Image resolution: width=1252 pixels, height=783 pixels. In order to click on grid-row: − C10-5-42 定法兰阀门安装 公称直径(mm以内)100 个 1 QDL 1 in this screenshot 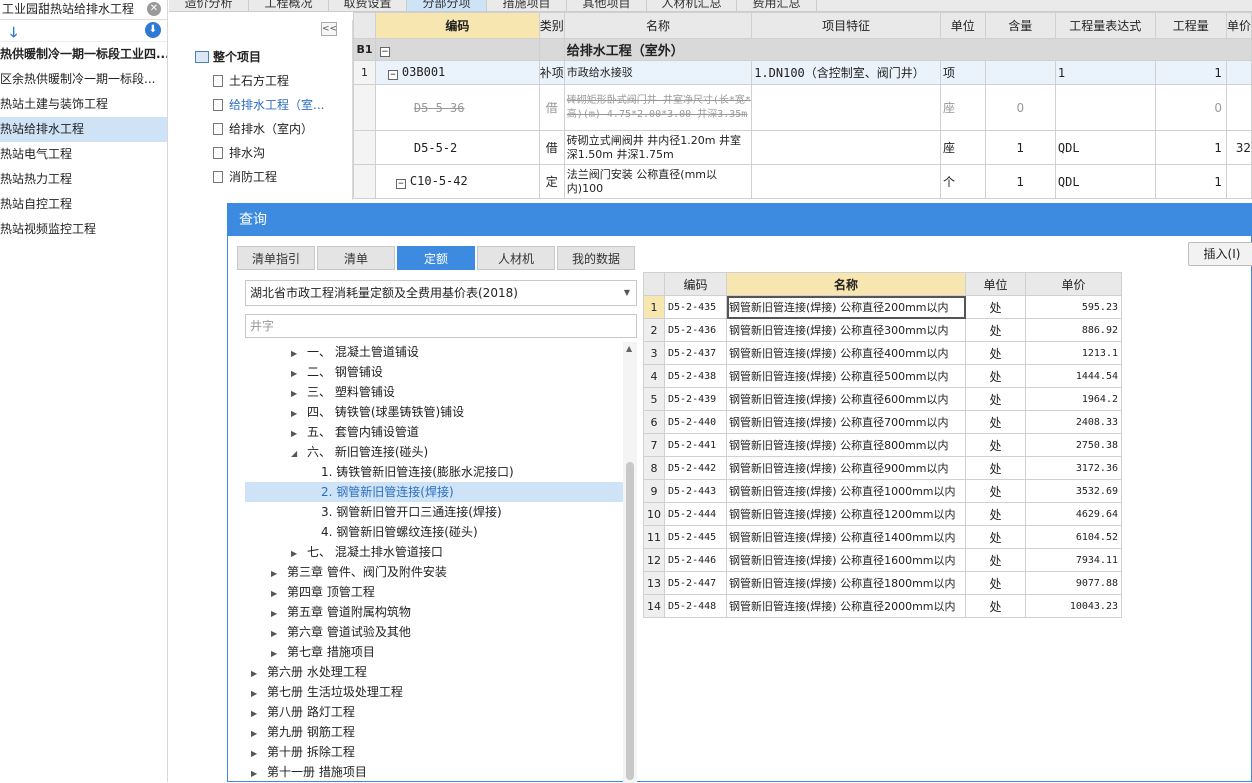, I will do `click(802, 181)`.